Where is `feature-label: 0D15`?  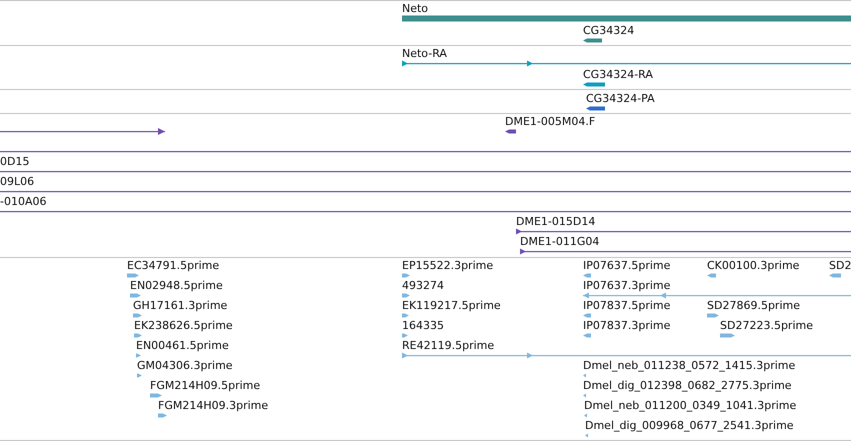 feature-label: 0D15 is located at coordinates (15, 161).